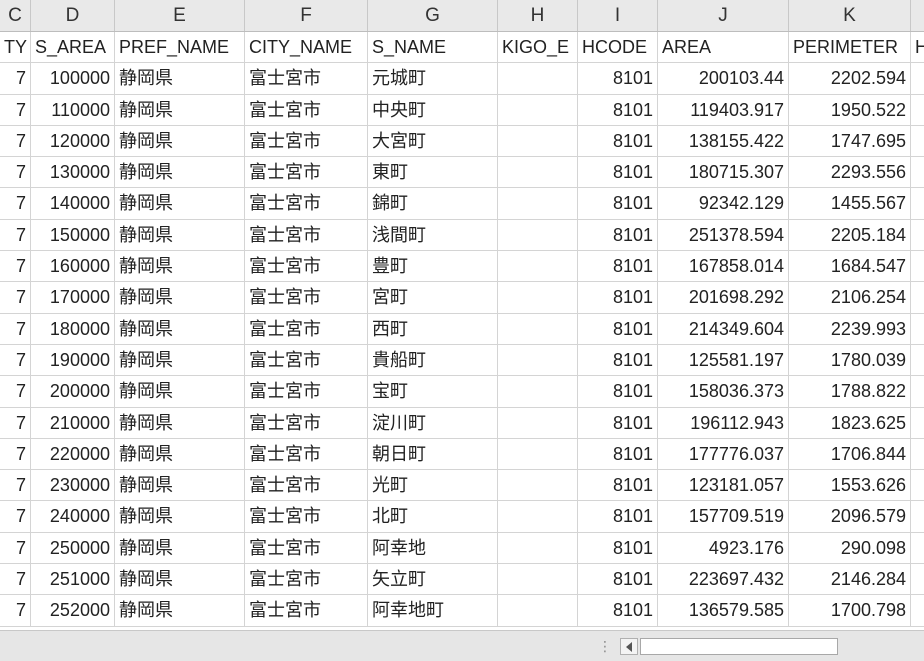 Image resolution: width=924 pixels, height=661 pixels. What do you see at coordinates (850, 391) in the screenshot?
I see `data-cell: 1788.822` at bounding box center [850, 391].